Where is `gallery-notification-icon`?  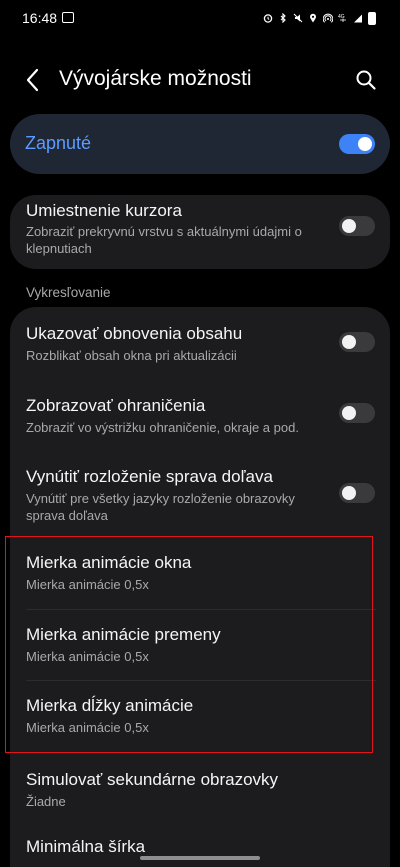
gallery-notification-icon is located at coordinates (68, 17).